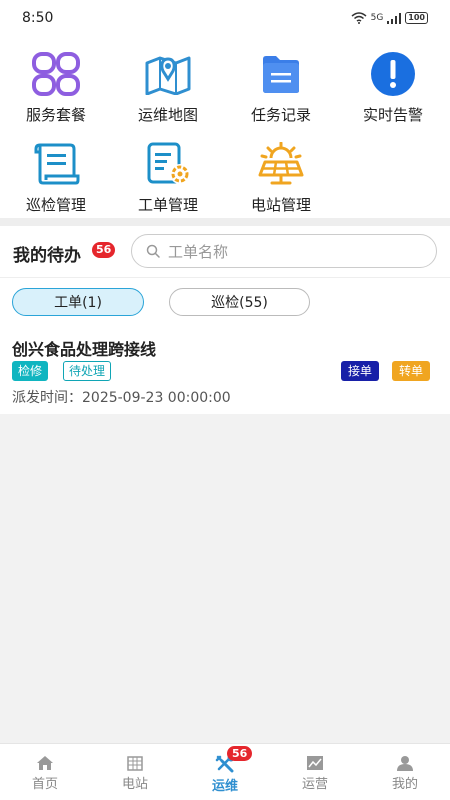 The image size is (450, 800). I want to click on tab-work-orders: 工单(1), so click(78, 302).